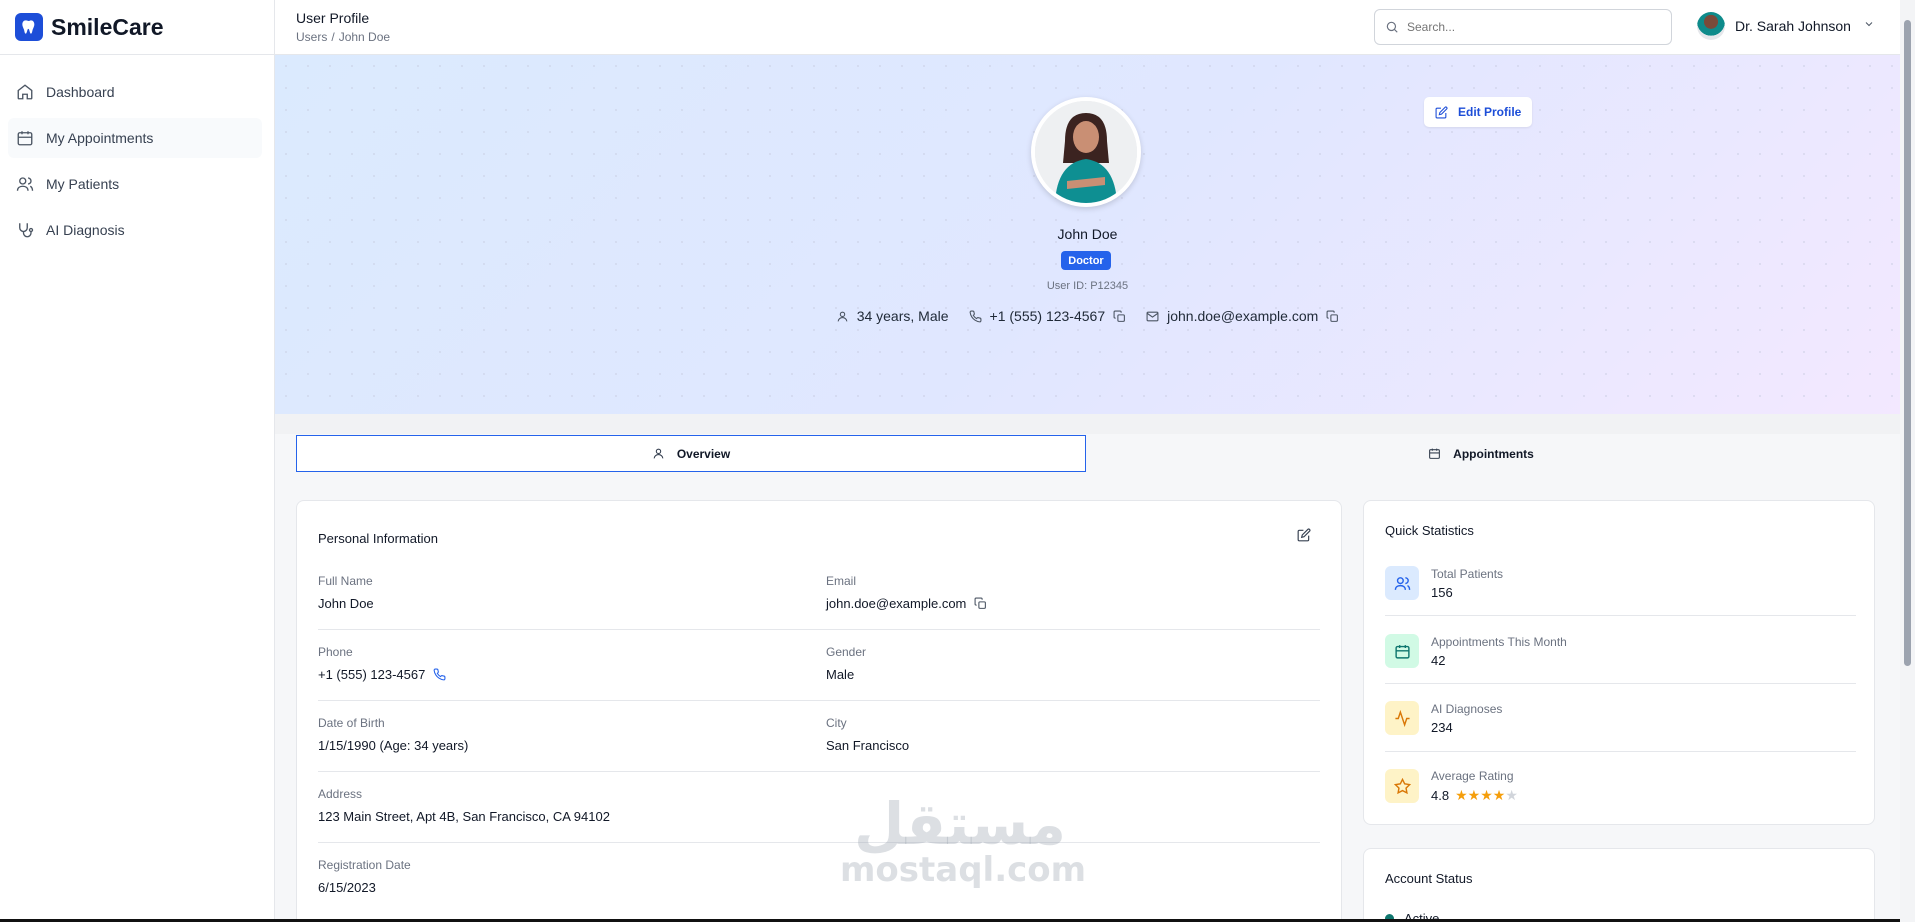 The width and height of the screenshot is (1915, 922). What do you see at coordinates (1620, 583) in the screenshot?
I see `stat-total-patients: Total Patients 156` at bounding box center [1620, 583].